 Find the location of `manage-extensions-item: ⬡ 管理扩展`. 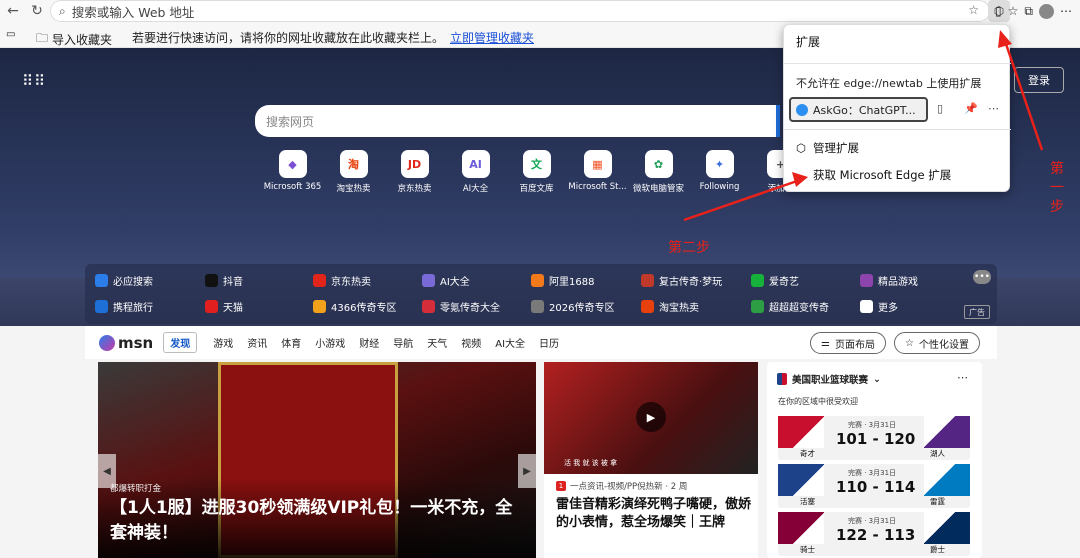

manage-extensions-item: ⬡ 管理扩展 is located at coordinates (827, 148).